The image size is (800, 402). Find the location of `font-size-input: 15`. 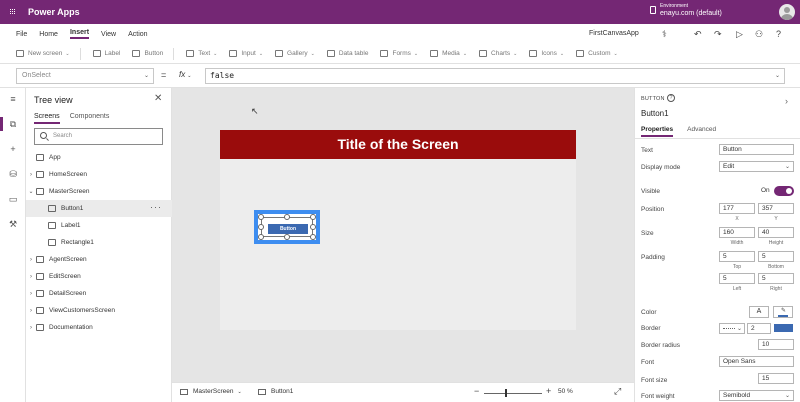

font-size-input: 15 is located at coordinates (776, 378).